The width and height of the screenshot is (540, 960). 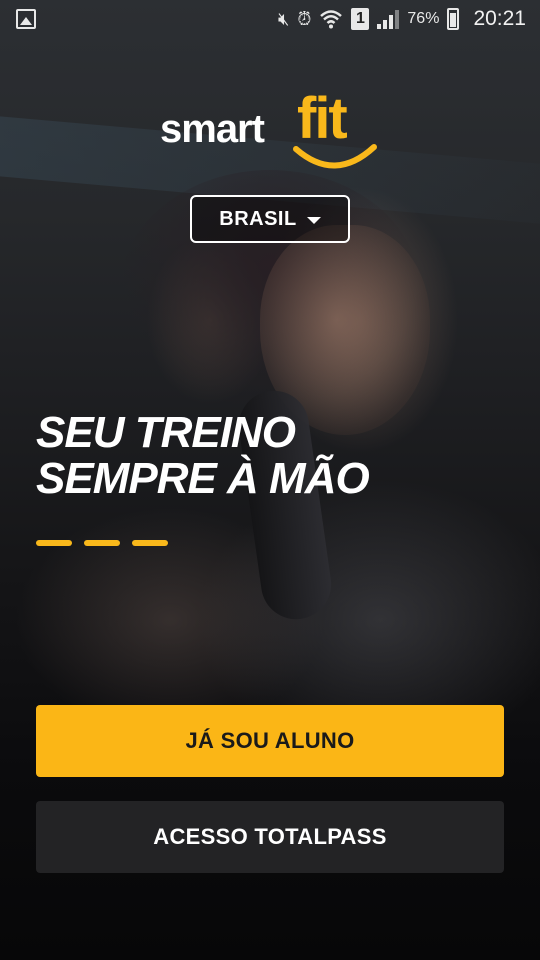 I want to click on country-selector-label: BRASIL, so click(x=258, y=218).